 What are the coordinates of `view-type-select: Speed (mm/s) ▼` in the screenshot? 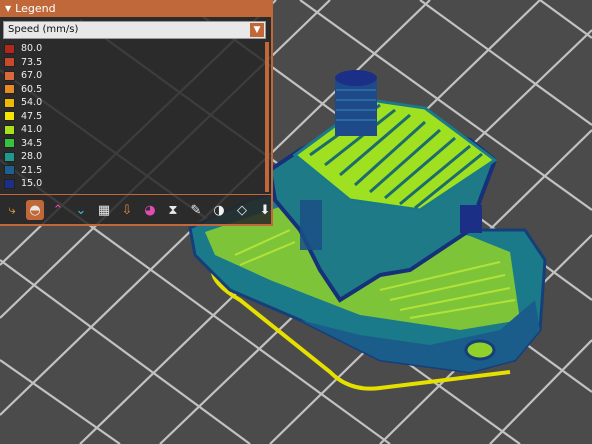 It's located at (134, 30).